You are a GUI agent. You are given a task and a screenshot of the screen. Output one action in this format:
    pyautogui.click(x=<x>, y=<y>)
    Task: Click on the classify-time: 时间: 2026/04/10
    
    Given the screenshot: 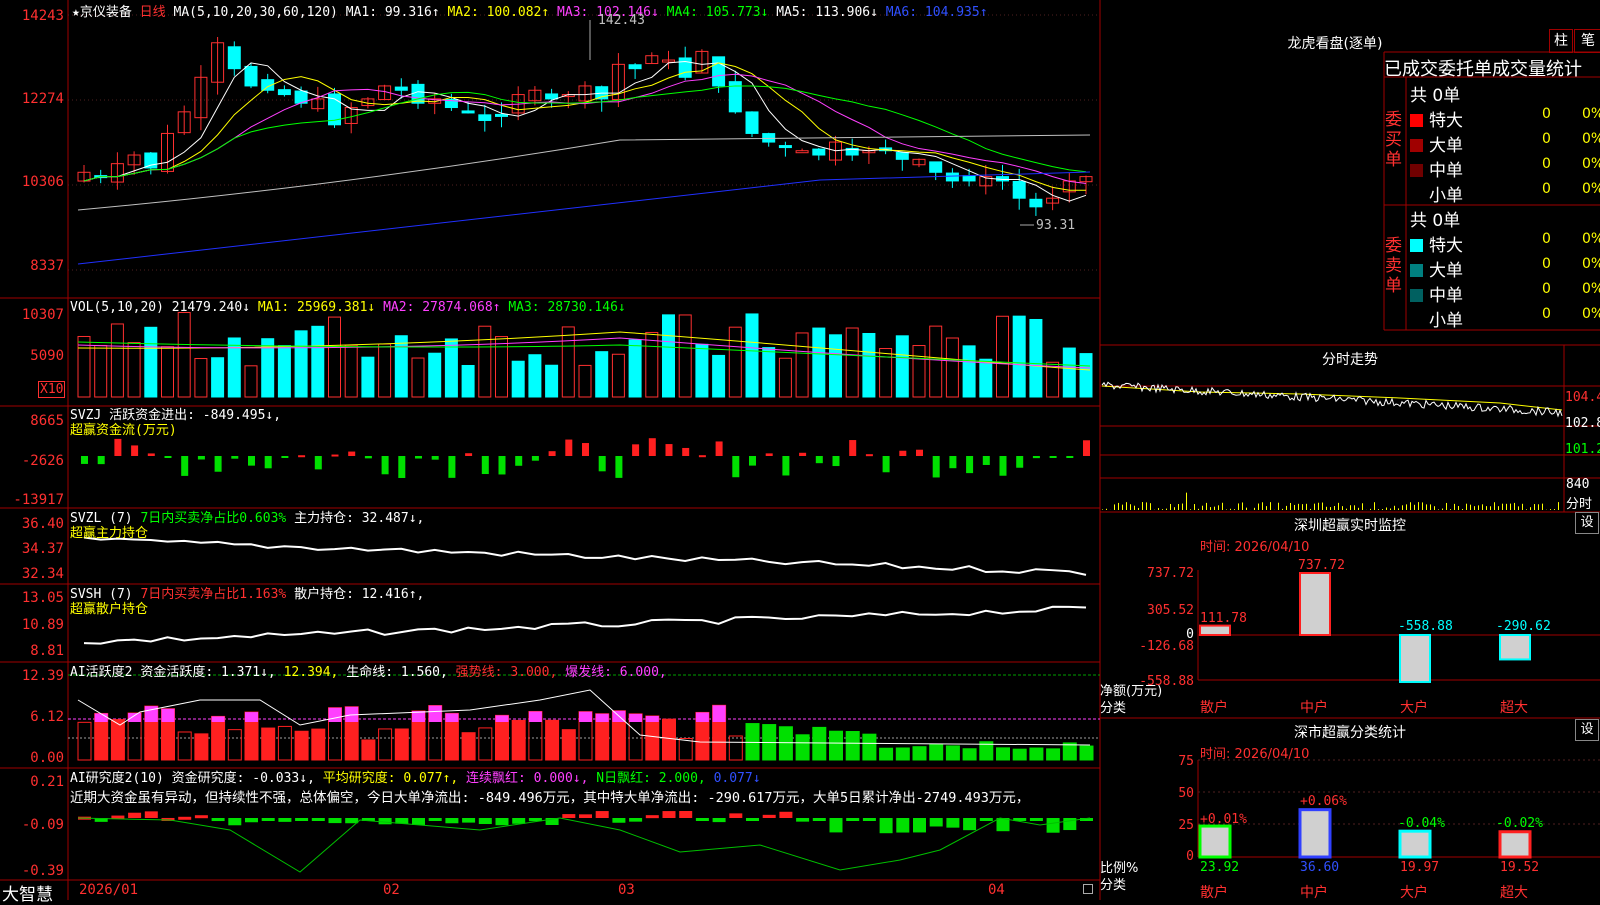 What is the action you would take?
    pyautogui.click(x=1254, y=752)
    